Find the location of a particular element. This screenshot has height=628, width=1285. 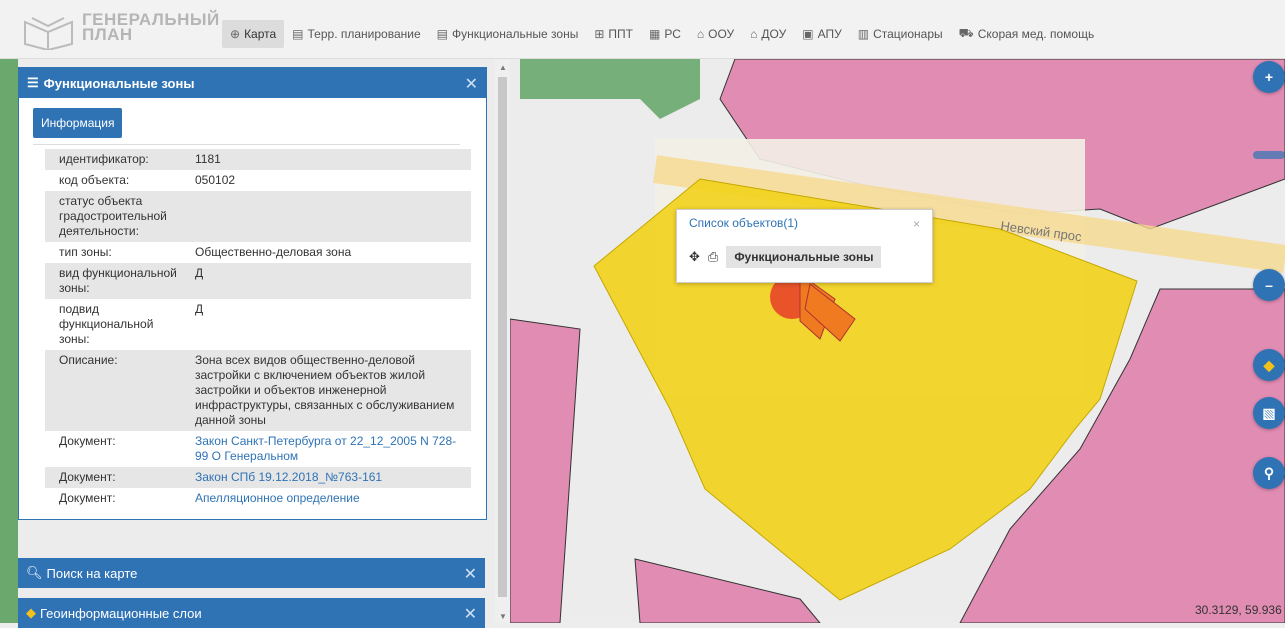

nav-item-6: ⌂ ДОУ is located at coordinates (768, 34).